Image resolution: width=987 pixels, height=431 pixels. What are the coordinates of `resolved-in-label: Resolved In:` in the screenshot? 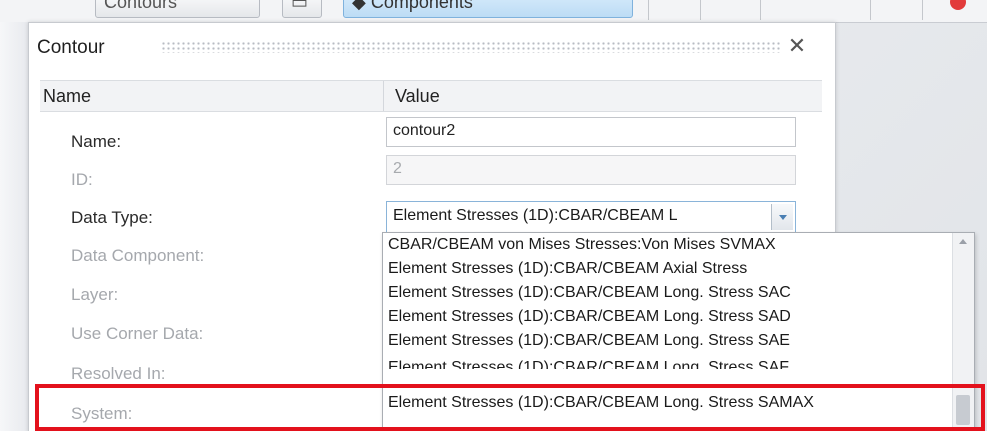 It's located at (118, 373).